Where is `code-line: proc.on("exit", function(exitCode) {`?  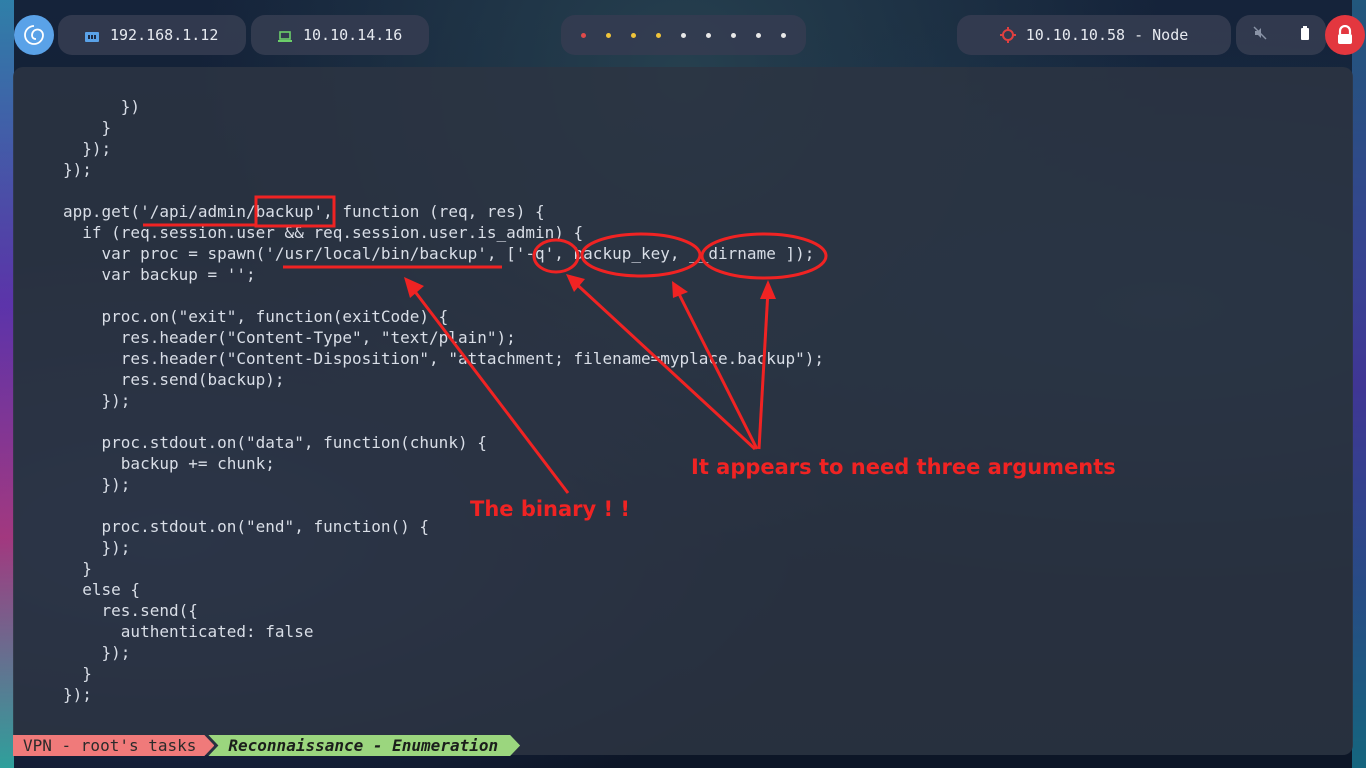 code-line: proc.on("exit", function(exitCode) { is located at coordinates (256, 316).